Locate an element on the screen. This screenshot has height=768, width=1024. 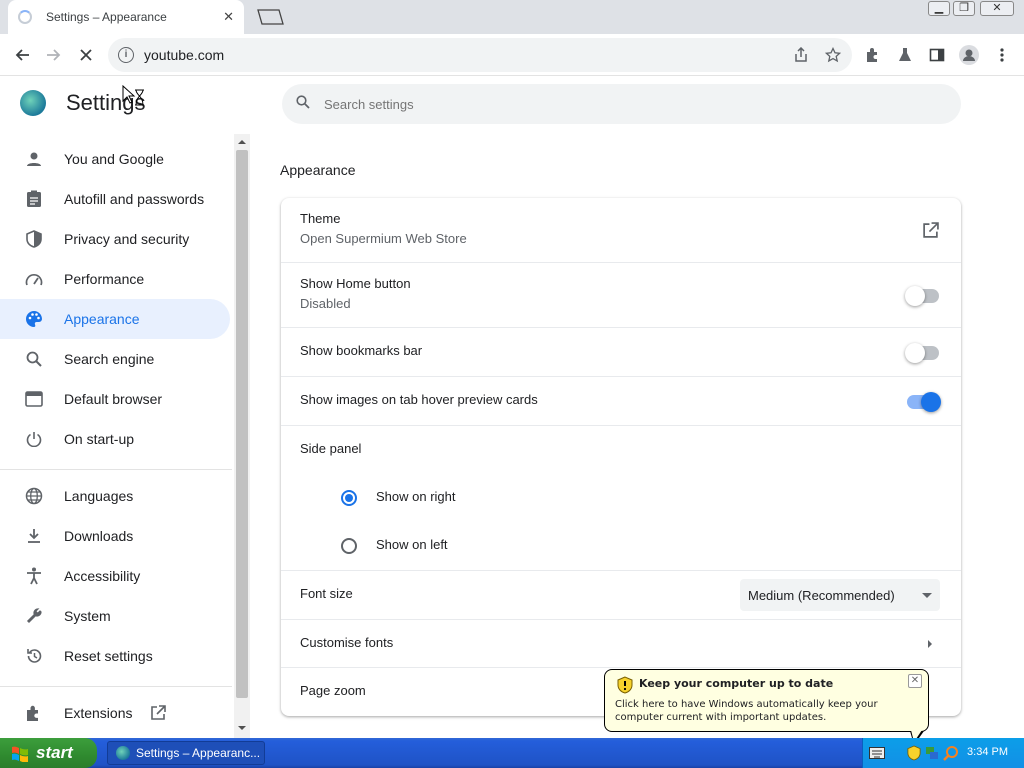
sidebar-item-downloads: Downloads is located at coordinates (115, 536).